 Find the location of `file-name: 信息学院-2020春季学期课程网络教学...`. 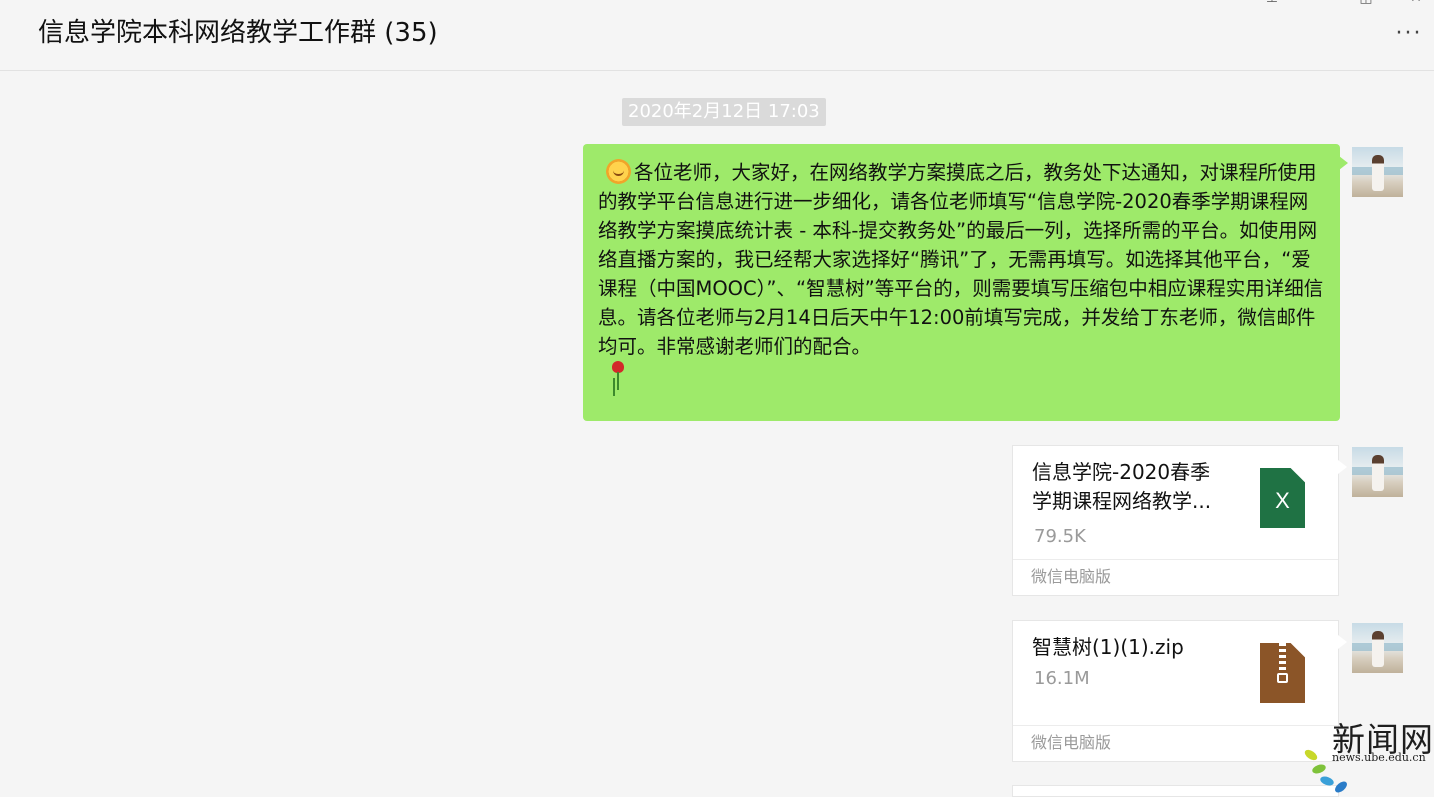

file-name: 信息学院-2020春季学期课程网络教学... is located at coordinates (1122, 486).